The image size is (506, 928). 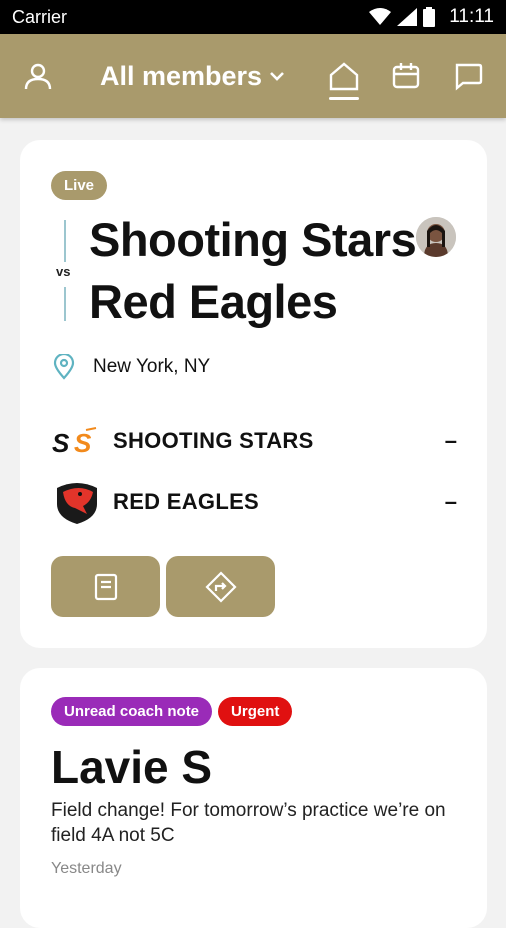 I want to click on unread-badge: Unread coach note, so click(x=132, y=711).